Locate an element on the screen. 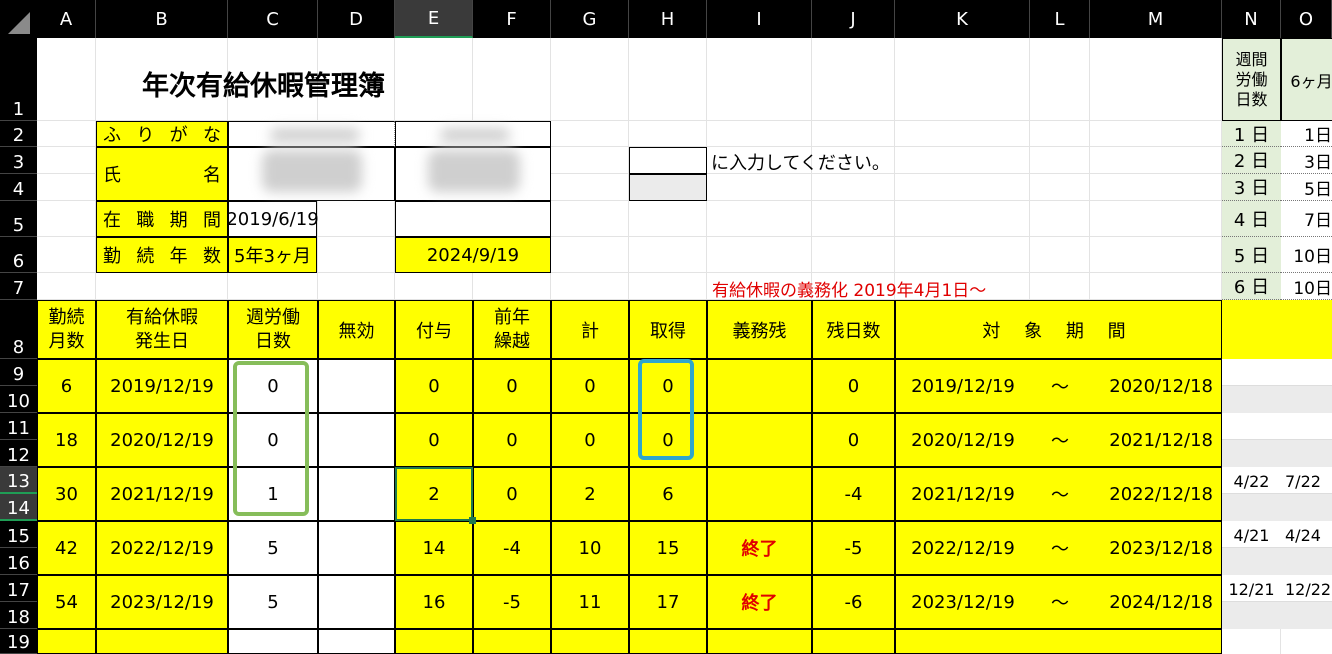  obligation-notice: 有給休暇の義務化 2019年4月1日〜 is located at coordinates (849, 291).